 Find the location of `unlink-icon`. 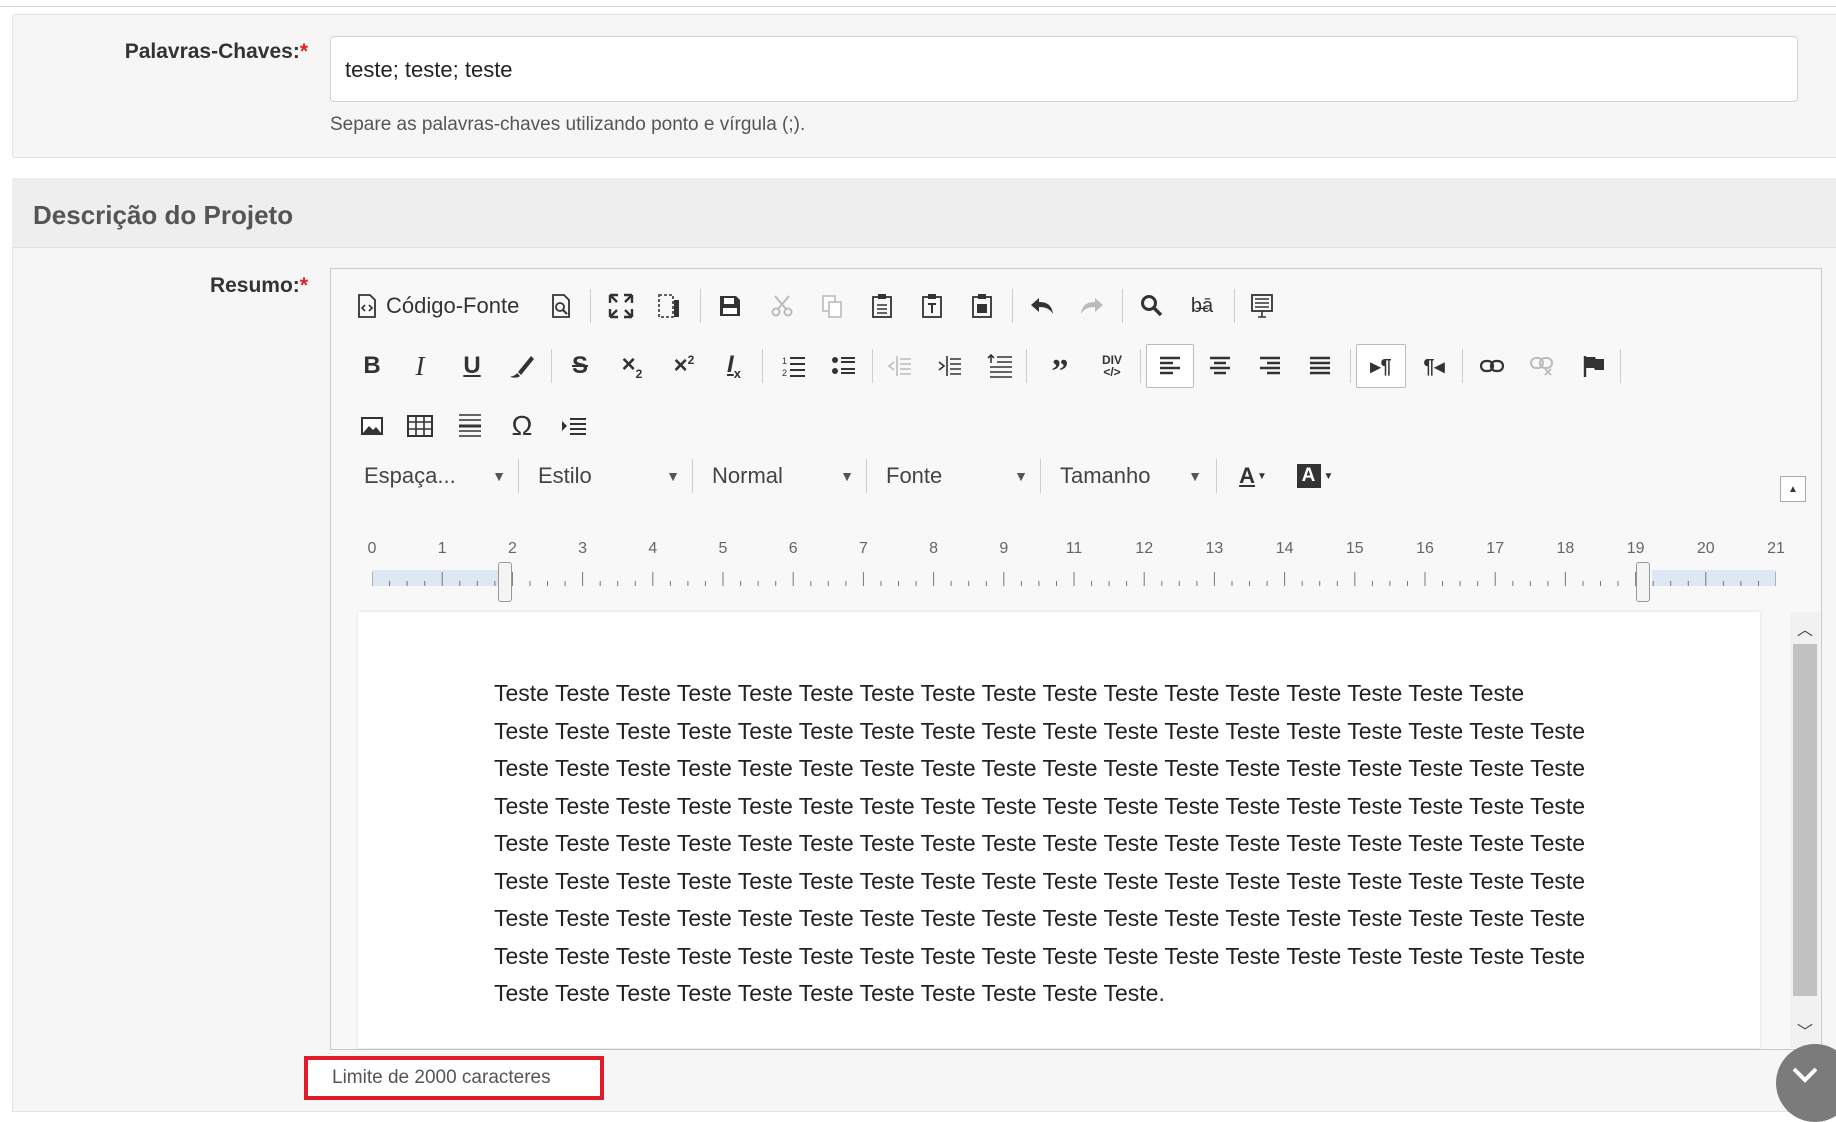

unlink-icon is located at coordinates (1541, 366).